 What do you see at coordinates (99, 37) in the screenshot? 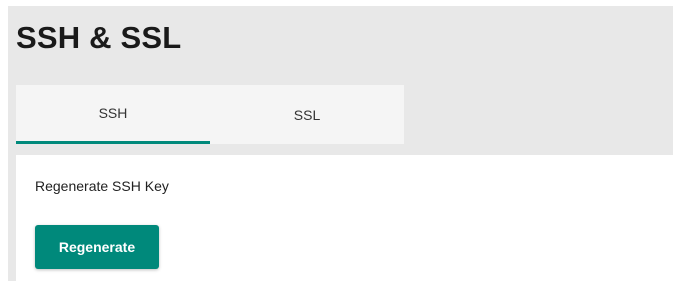
I see `page-title: SSH & SSL` at bounding box center [99, 37].